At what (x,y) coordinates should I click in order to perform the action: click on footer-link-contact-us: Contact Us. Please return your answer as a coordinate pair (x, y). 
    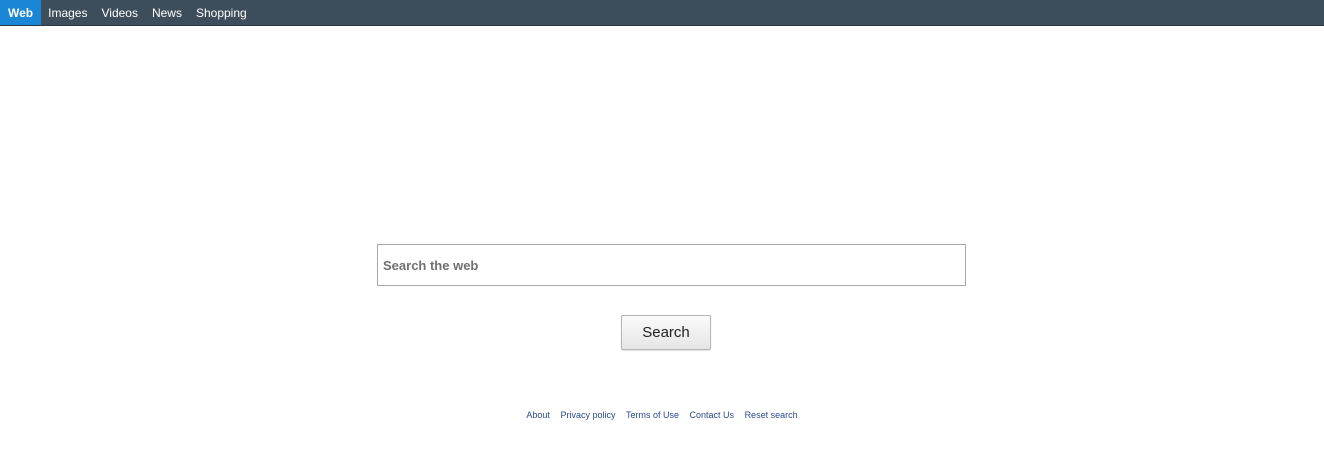
    Looking at the image, I should click on (712, 415).